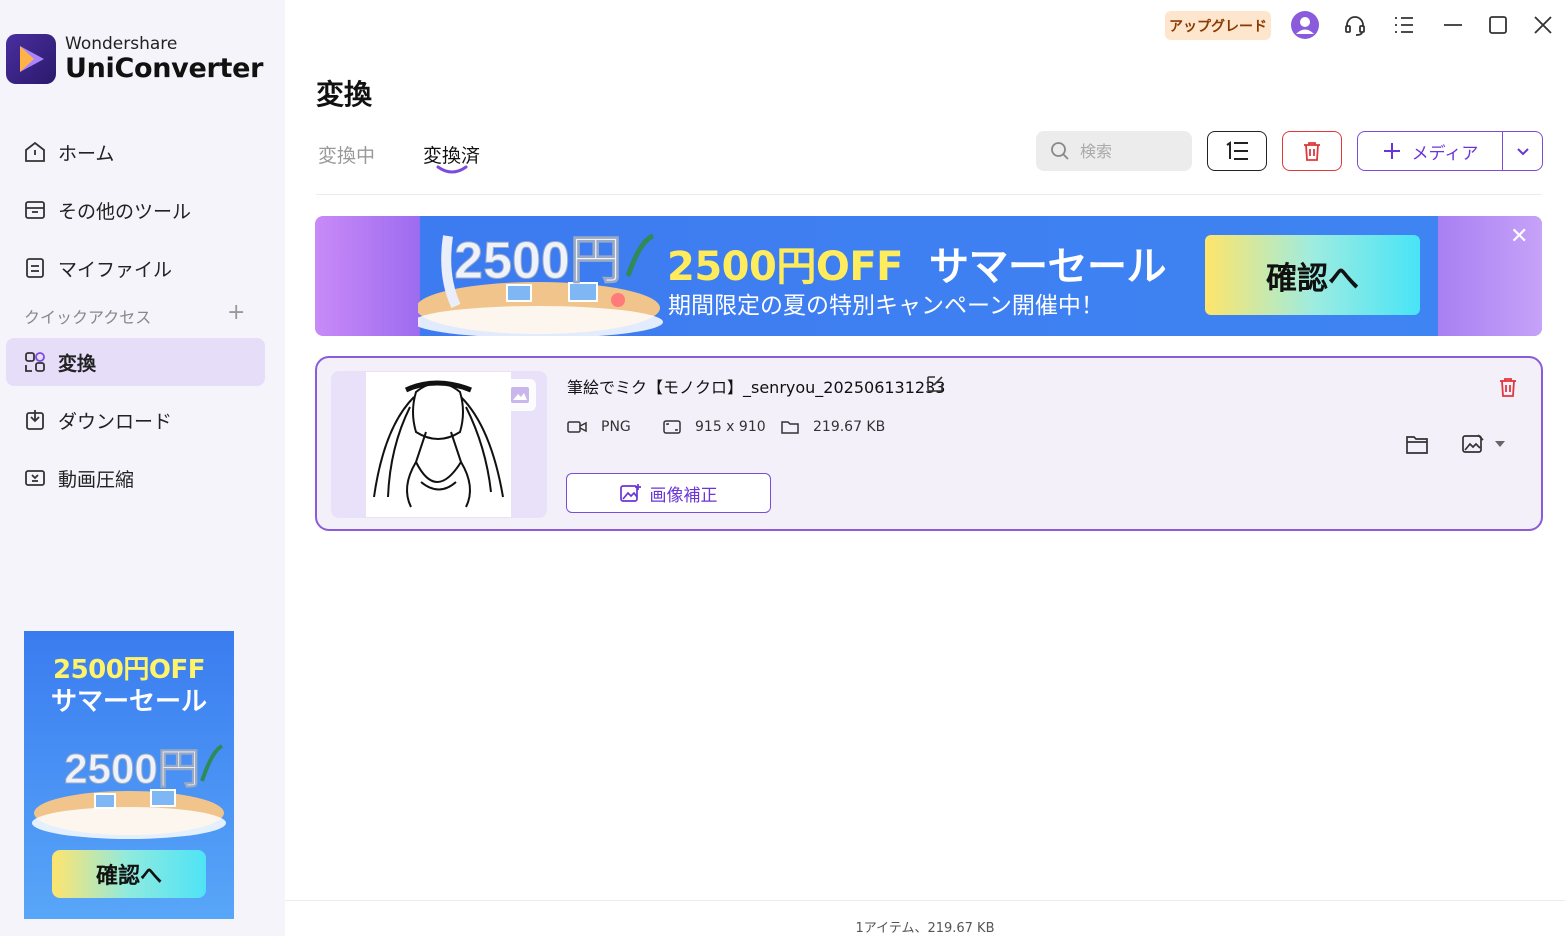 Image resolution: width=1565 pixels, height=936 pixels. What do you see at coordinates (77, 363) in the screenshot?
I see `sidebar-item-label: 変換` at bounding box center [77, 363].